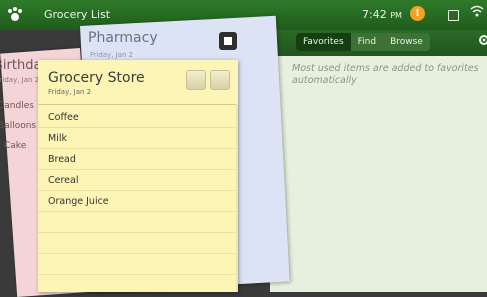 The width and height of the screenshot is (487, 297). Describe the element at coordinates (112, 55) in the screenshot. I see `note-pharmacy-date: Friday, Jan 2` at that location.